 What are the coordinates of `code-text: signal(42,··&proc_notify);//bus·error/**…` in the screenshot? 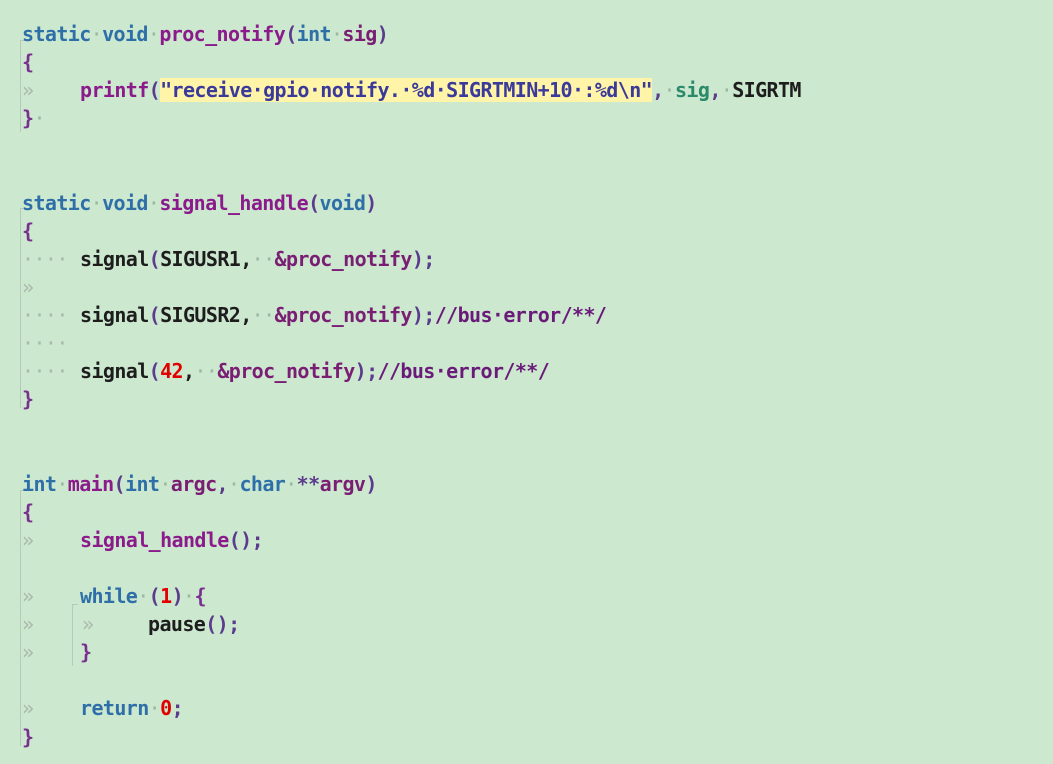 It's located at (315, 371).